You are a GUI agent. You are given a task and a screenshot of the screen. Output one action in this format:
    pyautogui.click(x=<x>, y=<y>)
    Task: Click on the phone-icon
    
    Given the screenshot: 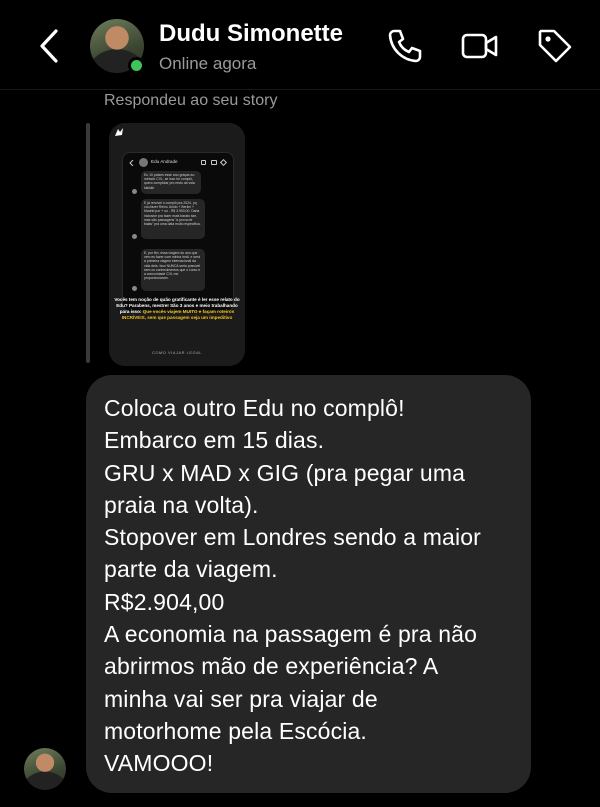 What is the action you would take?
    pyautogui.click(x=405, y=46)
    